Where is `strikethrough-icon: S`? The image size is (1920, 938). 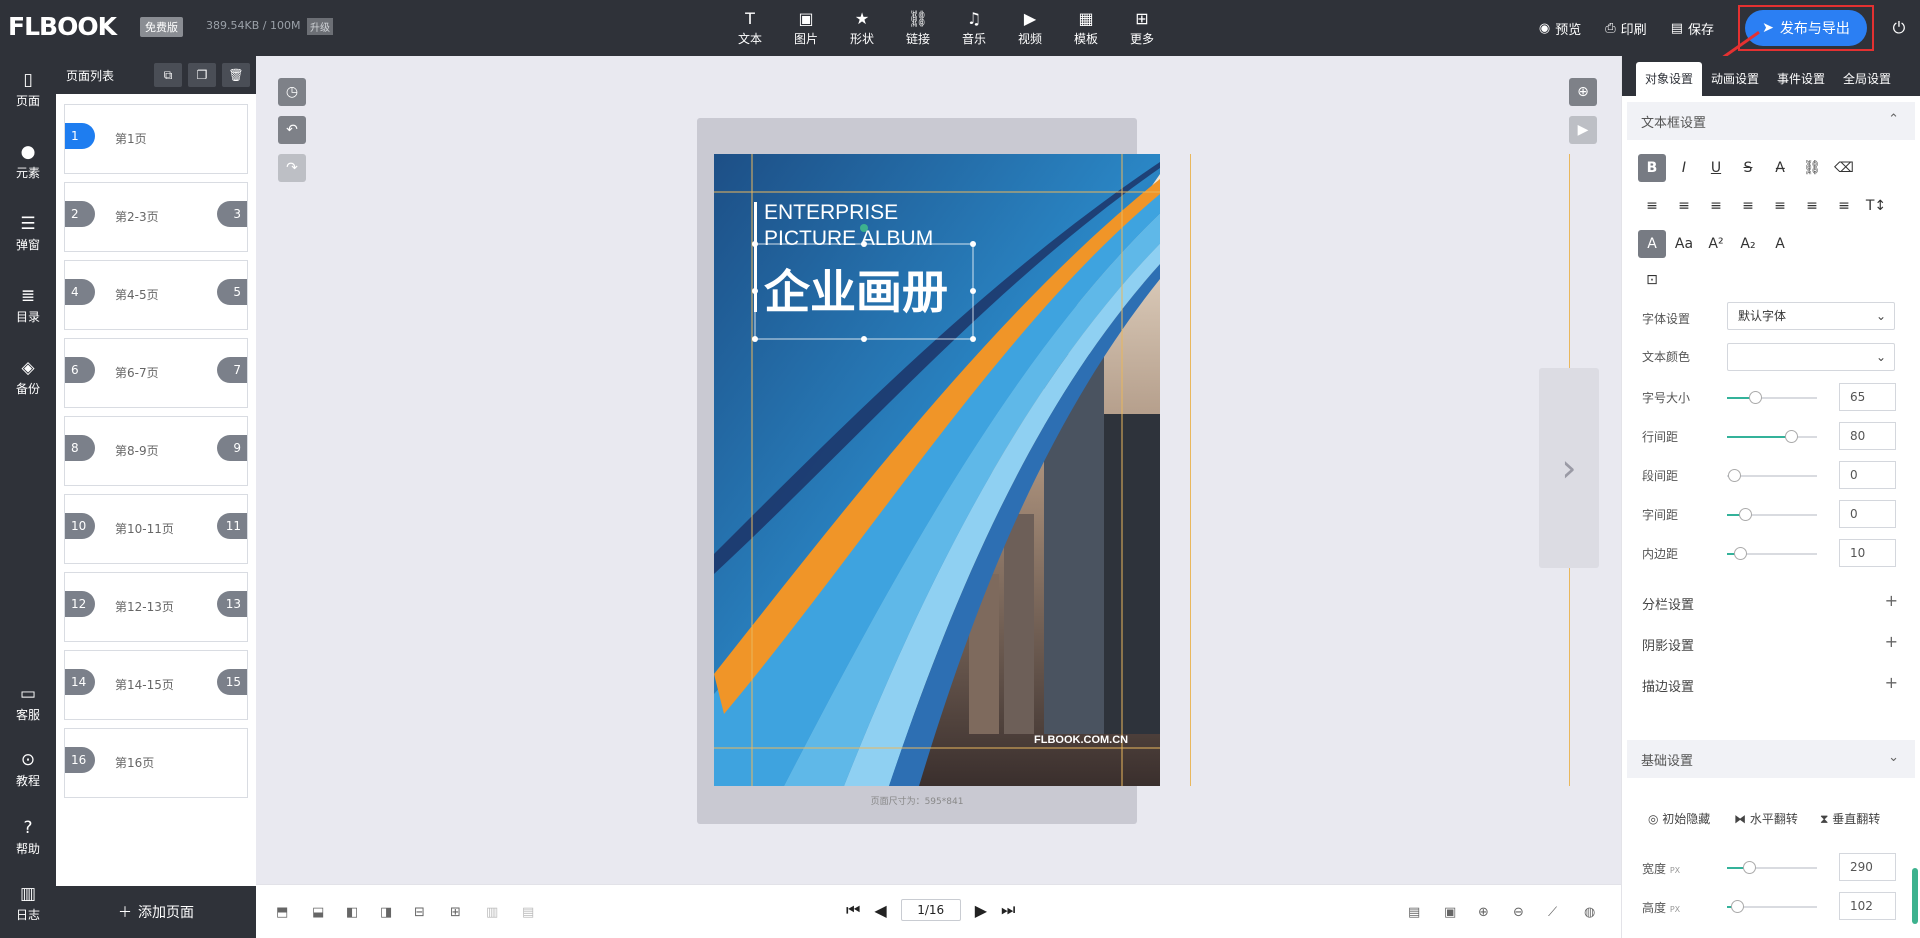
strikethrough-icon: S is located at coordinates (1748, 168).